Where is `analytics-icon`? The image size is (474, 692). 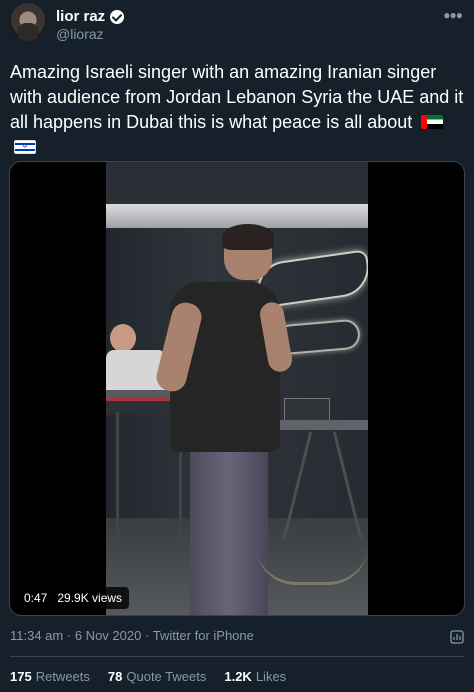
analytics-icon is located at coordinates (457, 637).